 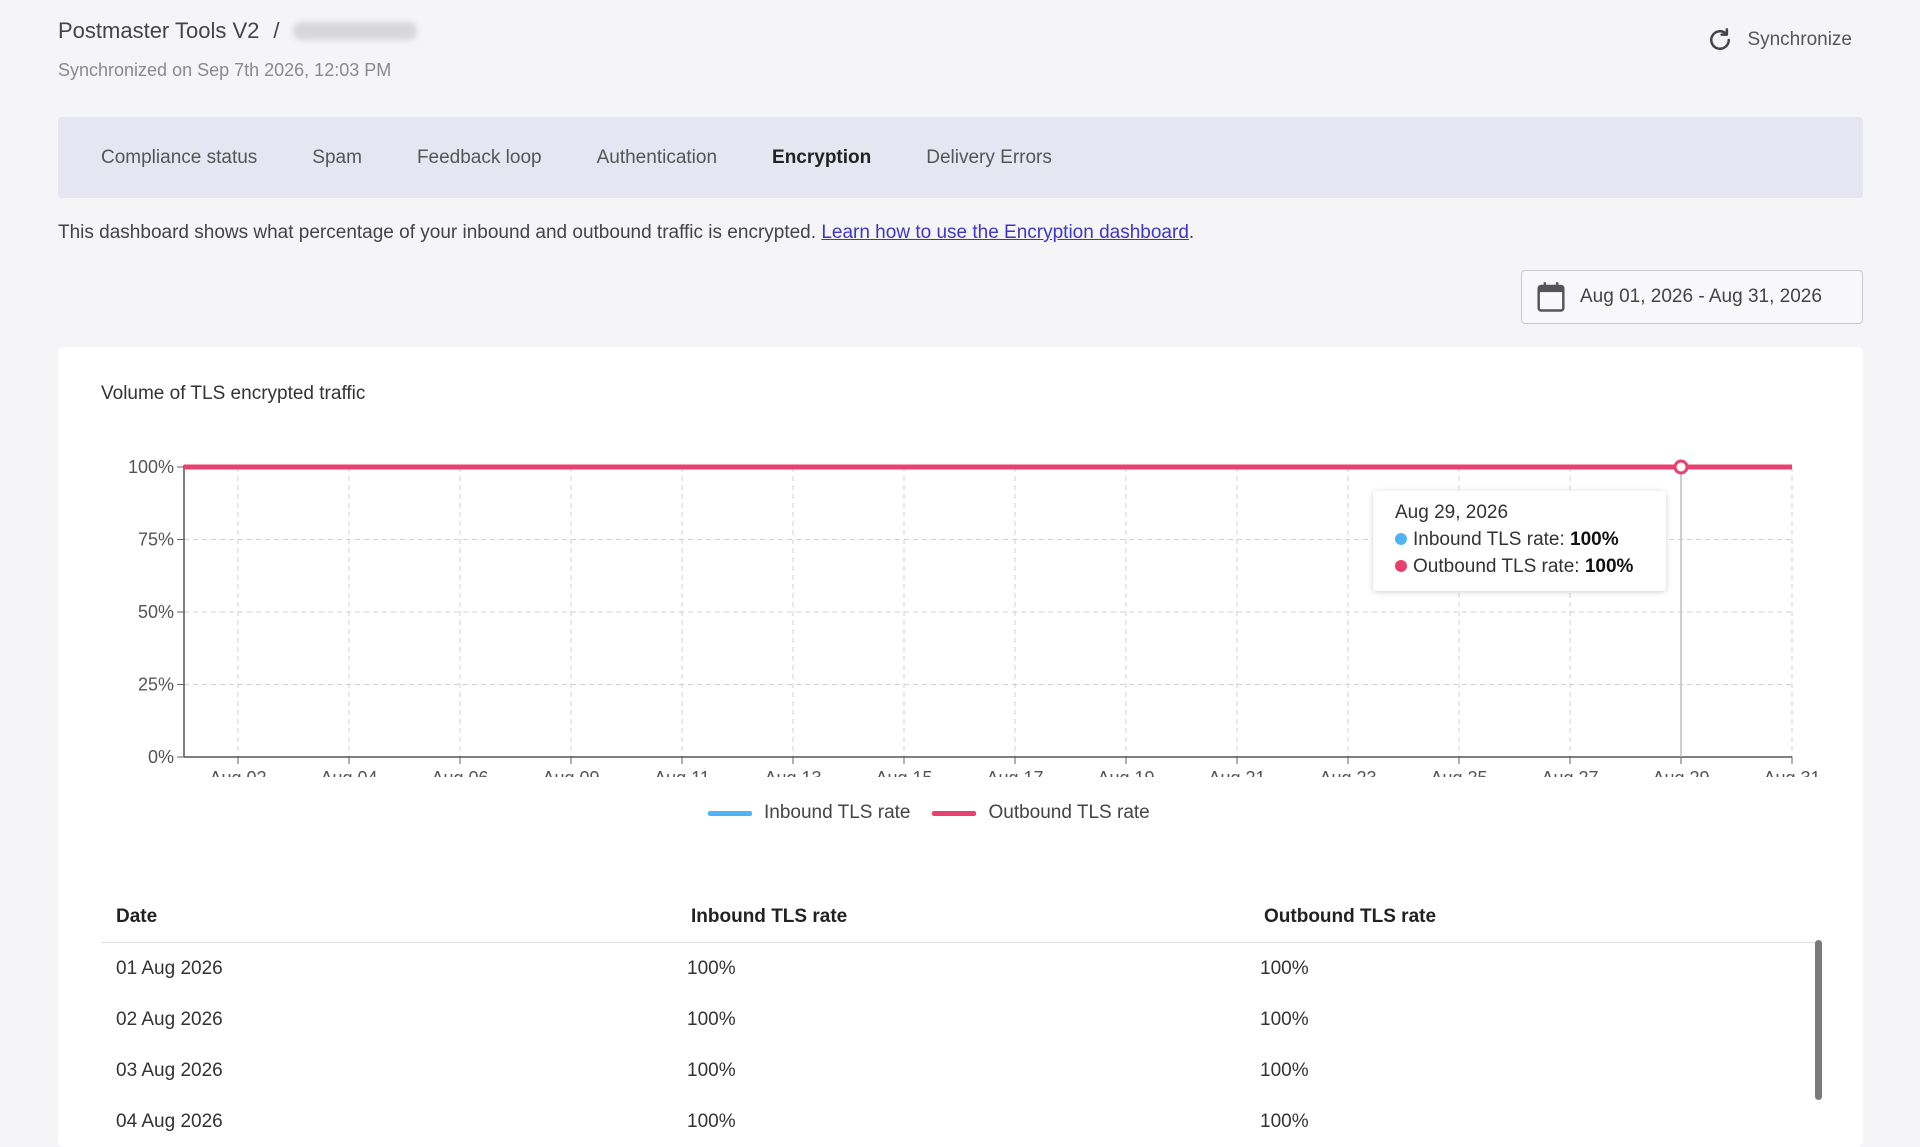 I want to click on column-header-inbound: Inbound TLS rate, so click(x=961, y=917).